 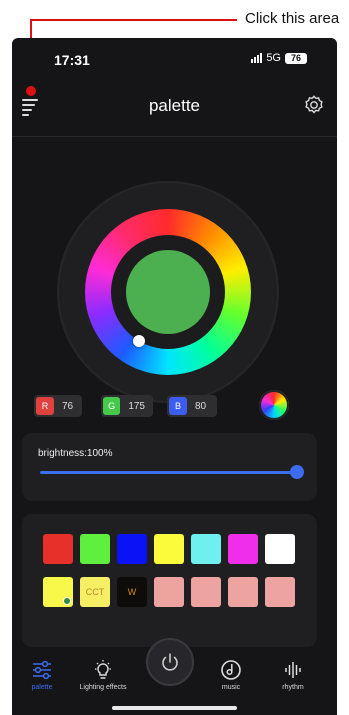 I want to click on bulb-icon, so click(x=103, y=669).